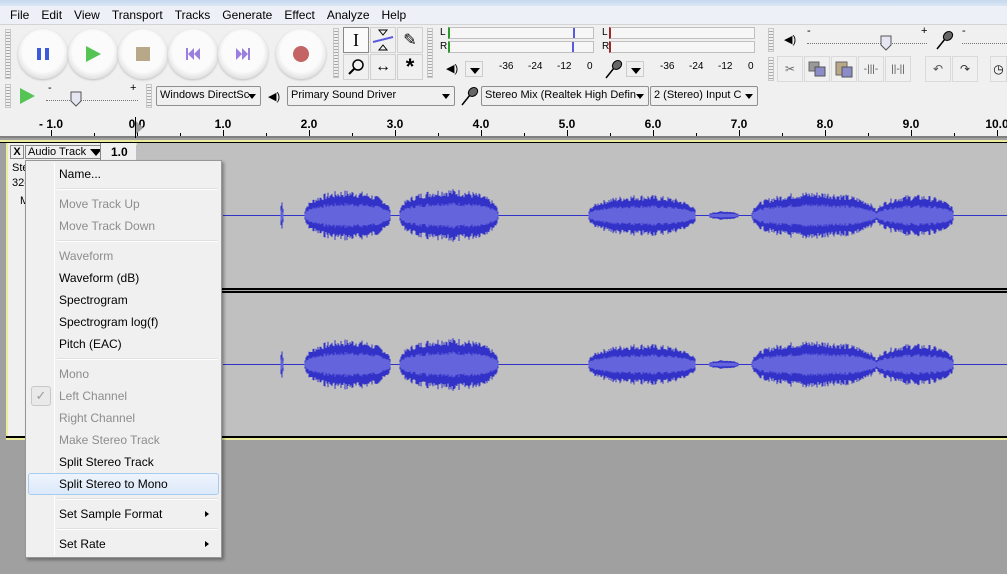 This screenshot has height=574, width=1007. Describe the element at coordinates (17, 152) in the screenshot. I see `track-close-button: X` at that location.